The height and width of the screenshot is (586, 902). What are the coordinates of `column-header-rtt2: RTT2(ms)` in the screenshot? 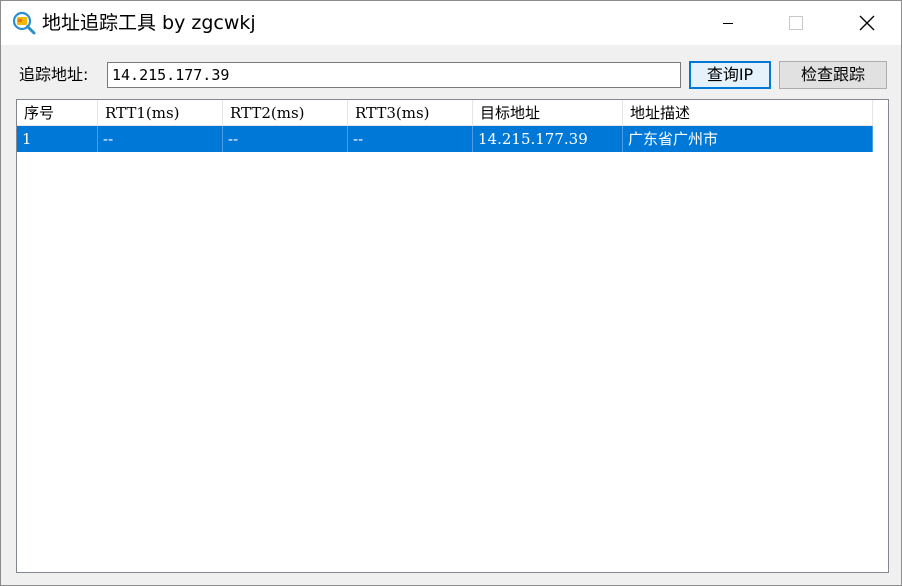 It's located at (285, 113).